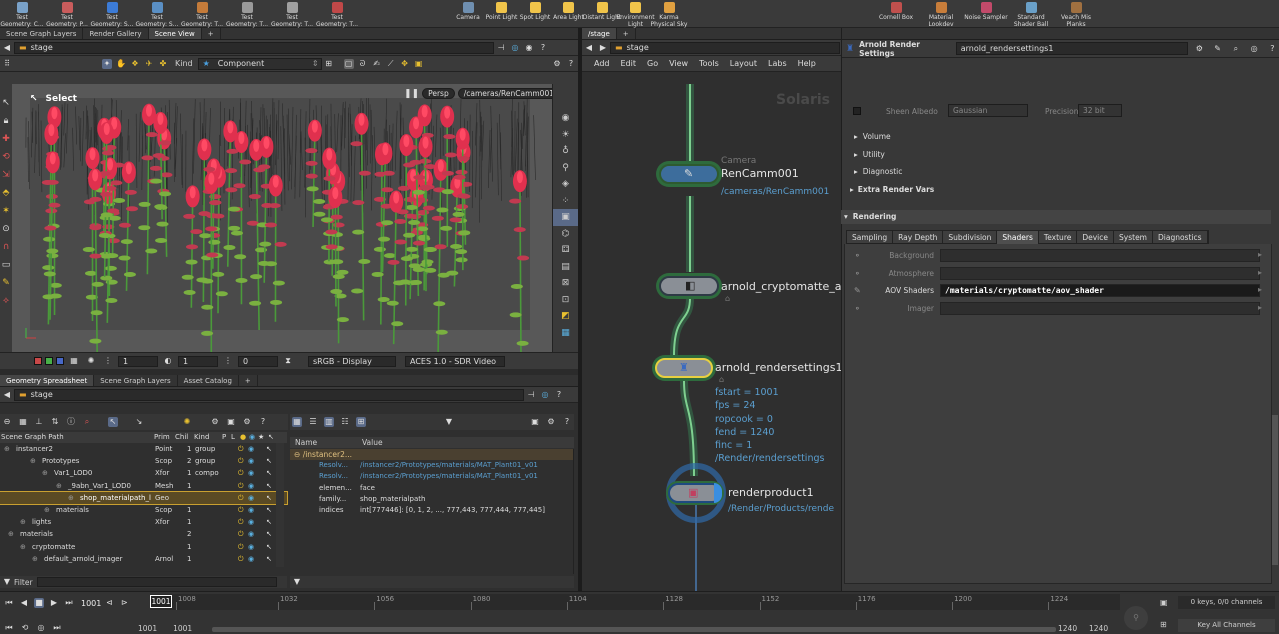 The height and width of the screenshot is (634, 1279). Describe the element at coordinates (743, 63) in the screenshot. I see `menu-layout: Layout` at that location.